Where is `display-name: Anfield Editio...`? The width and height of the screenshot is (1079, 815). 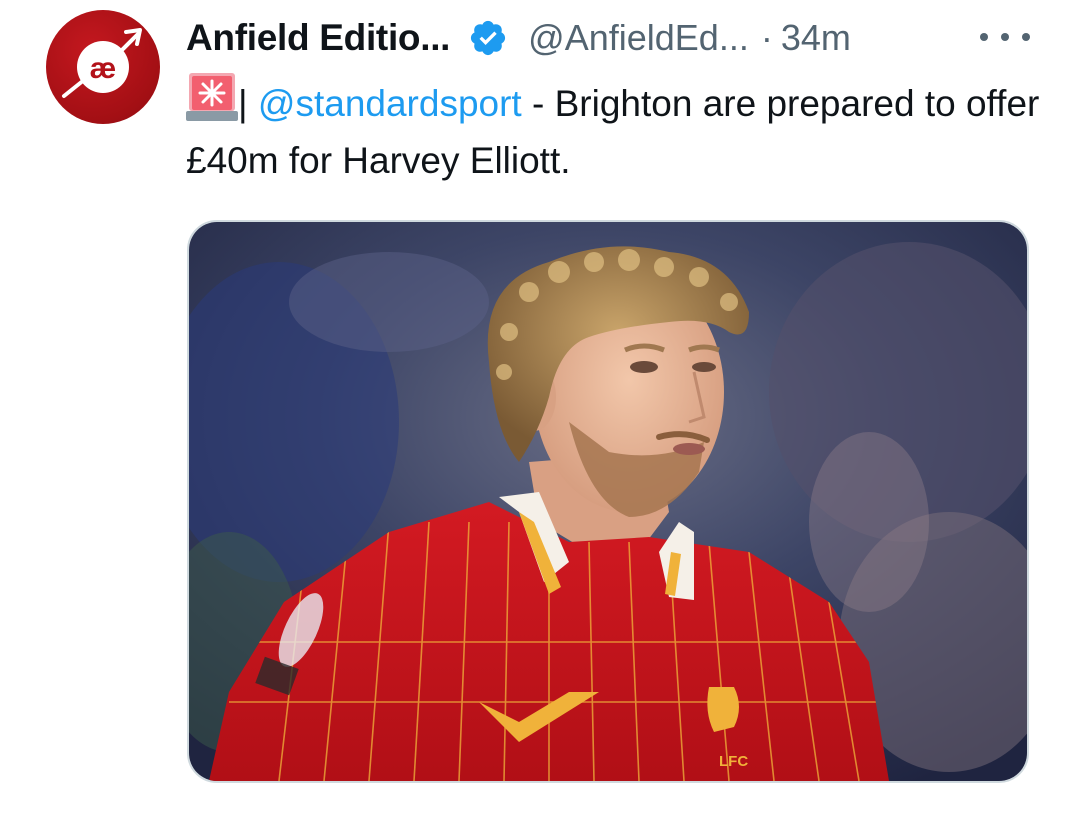 display-name: Anfield Editio... is located at coordinates (318, 38).